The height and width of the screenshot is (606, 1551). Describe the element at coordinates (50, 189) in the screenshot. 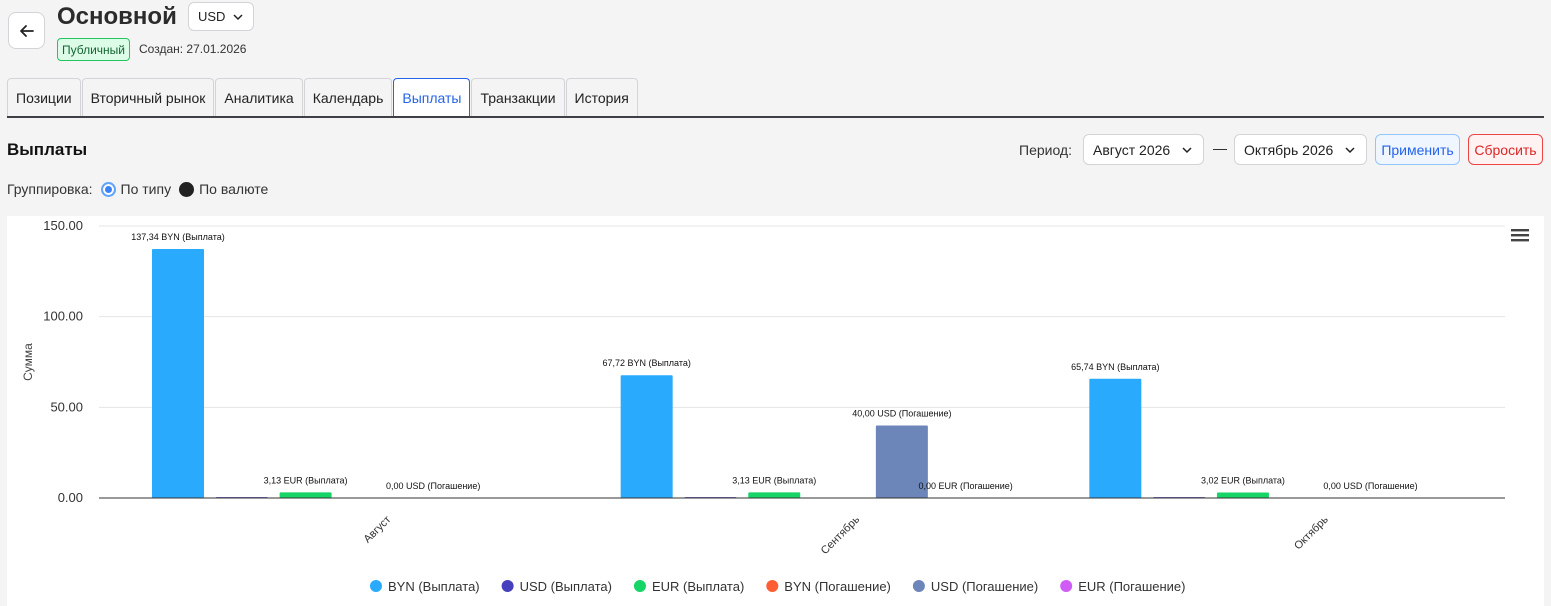

I see `grouping-label: Группировка:` at that location.